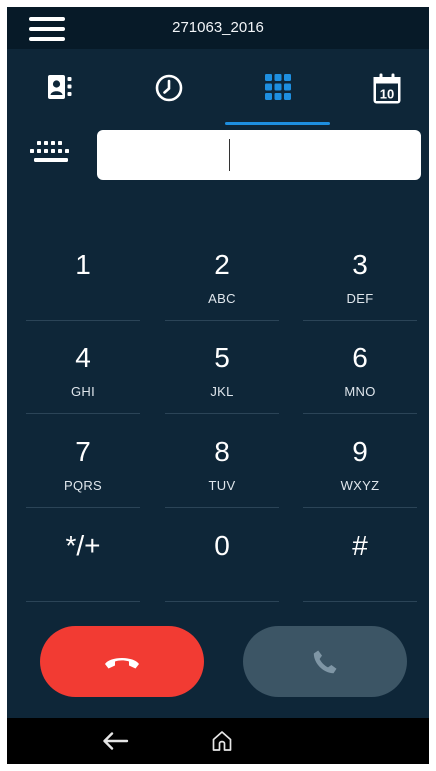  Describe the element at coordinates (277, 123) in the screenshot. I see `active-tab-indicator` at that location.